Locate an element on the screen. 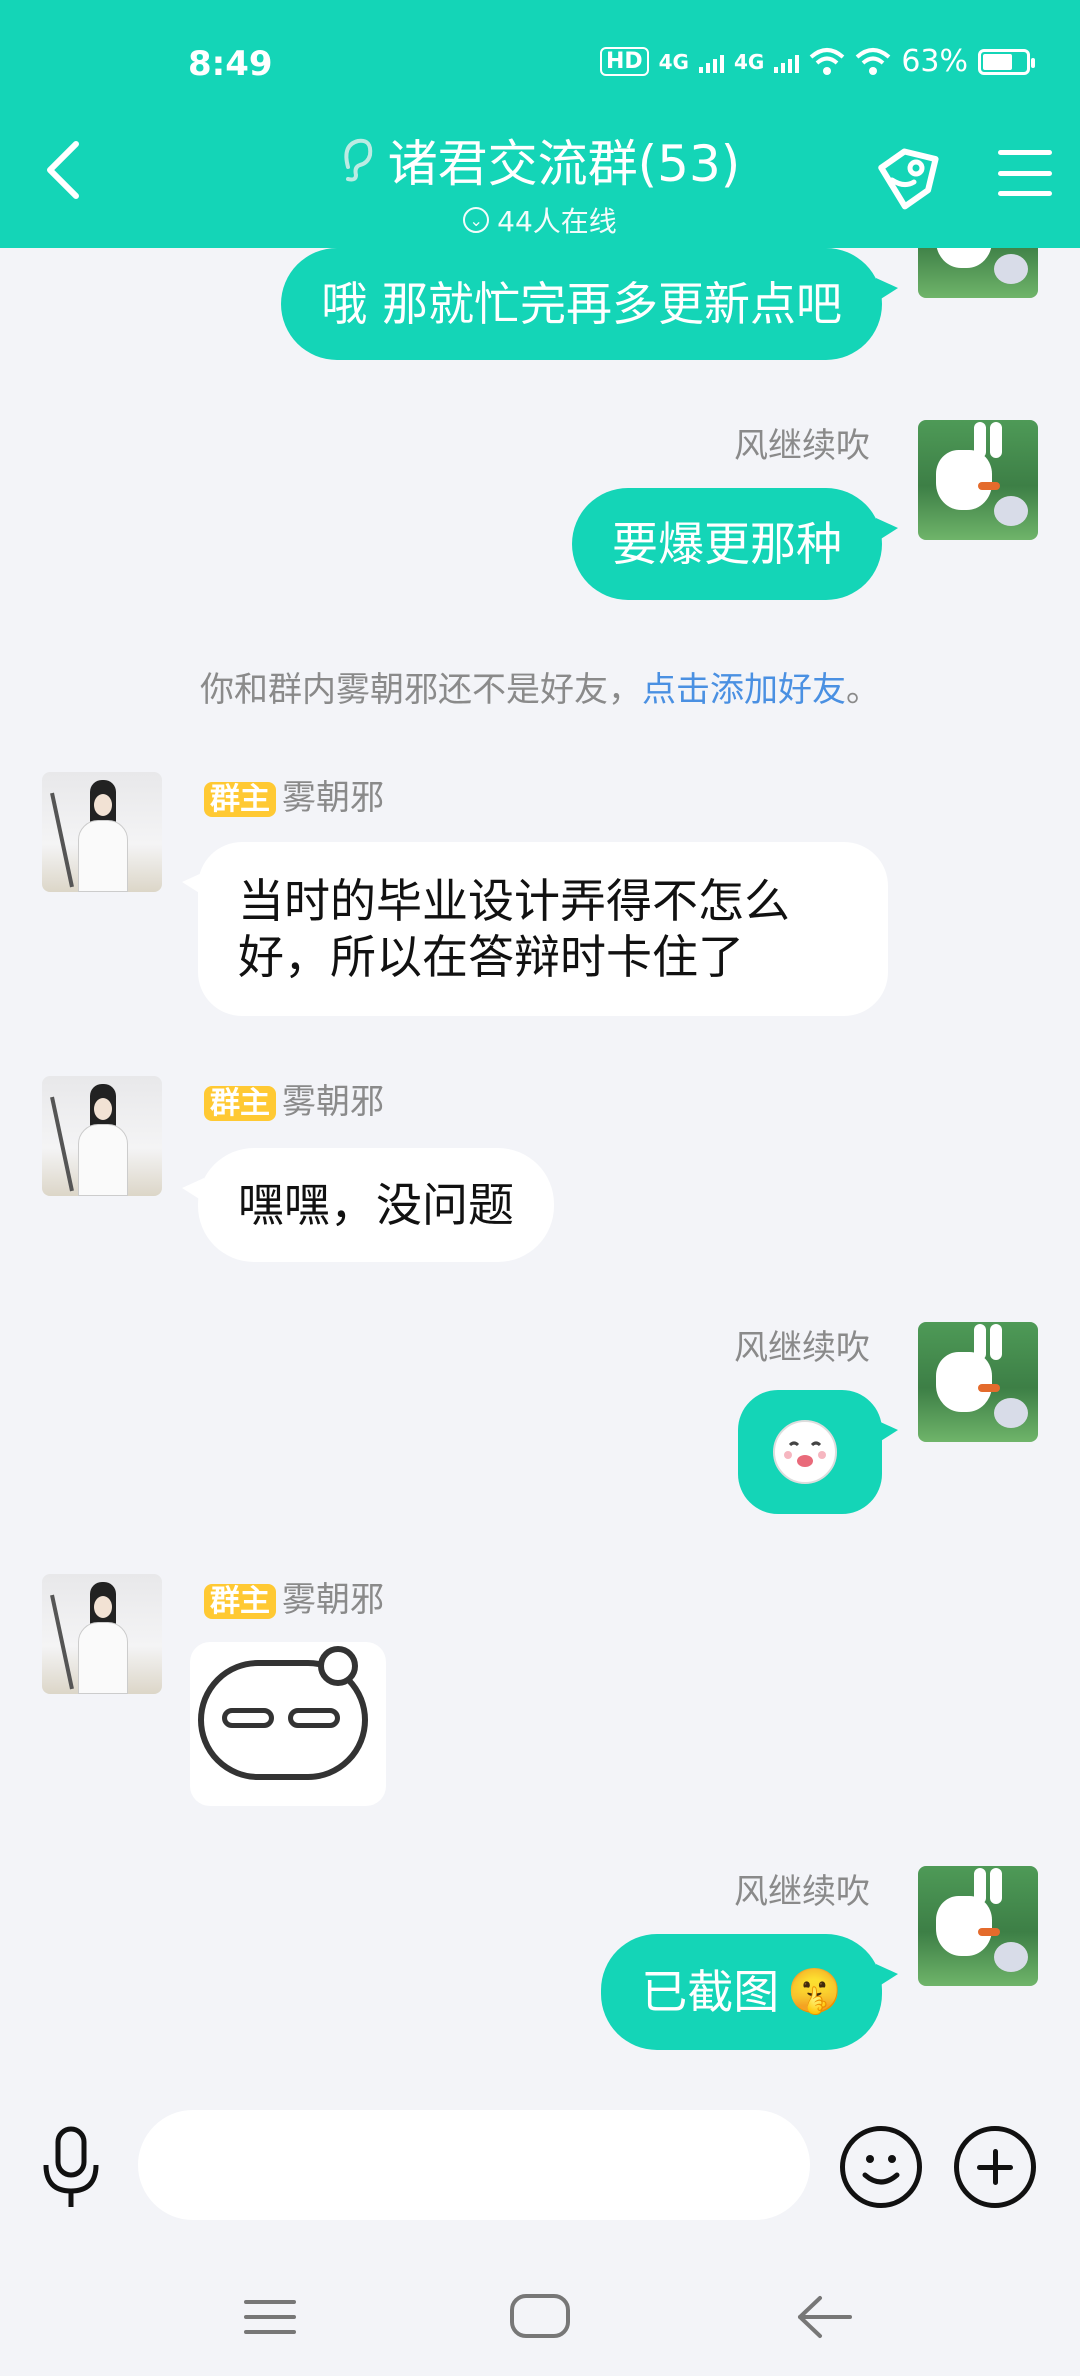  smiling-face-icon is located at coordinates (805, 1452).